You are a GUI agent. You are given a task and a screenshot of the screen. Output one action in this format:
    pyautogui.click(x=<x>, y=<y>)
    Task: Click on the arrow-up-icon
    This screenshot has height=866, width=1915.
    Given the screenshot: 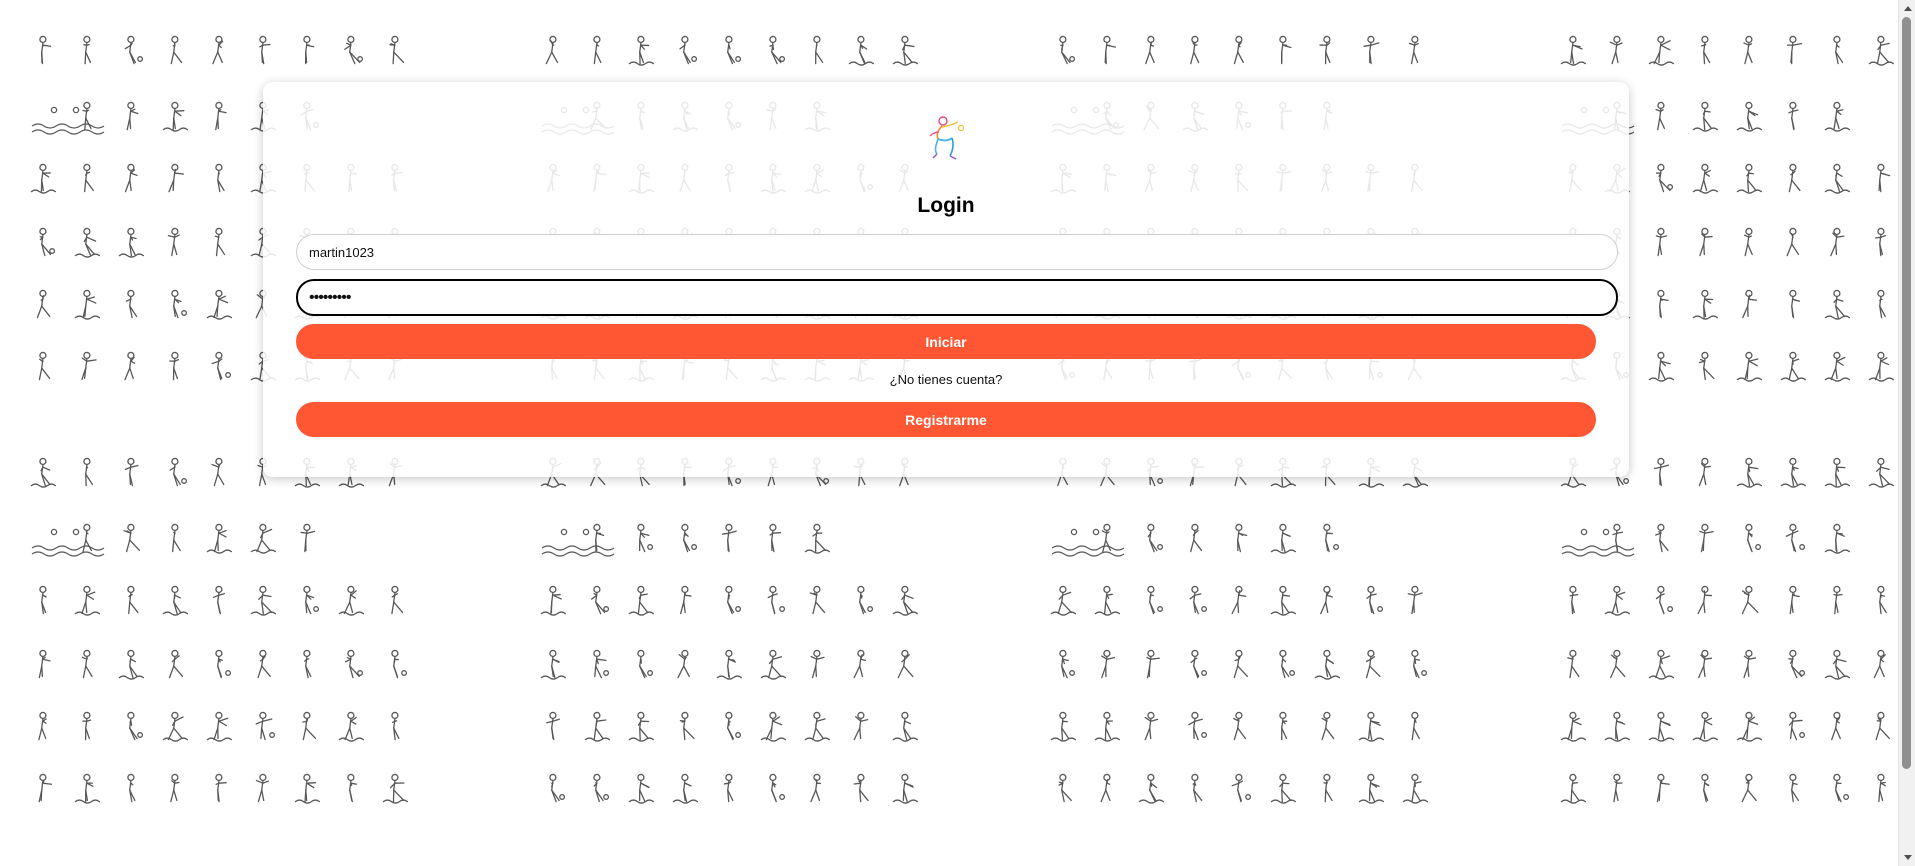 What is the action you would take?
    pyautogui.click(x=1907, y=8)
    